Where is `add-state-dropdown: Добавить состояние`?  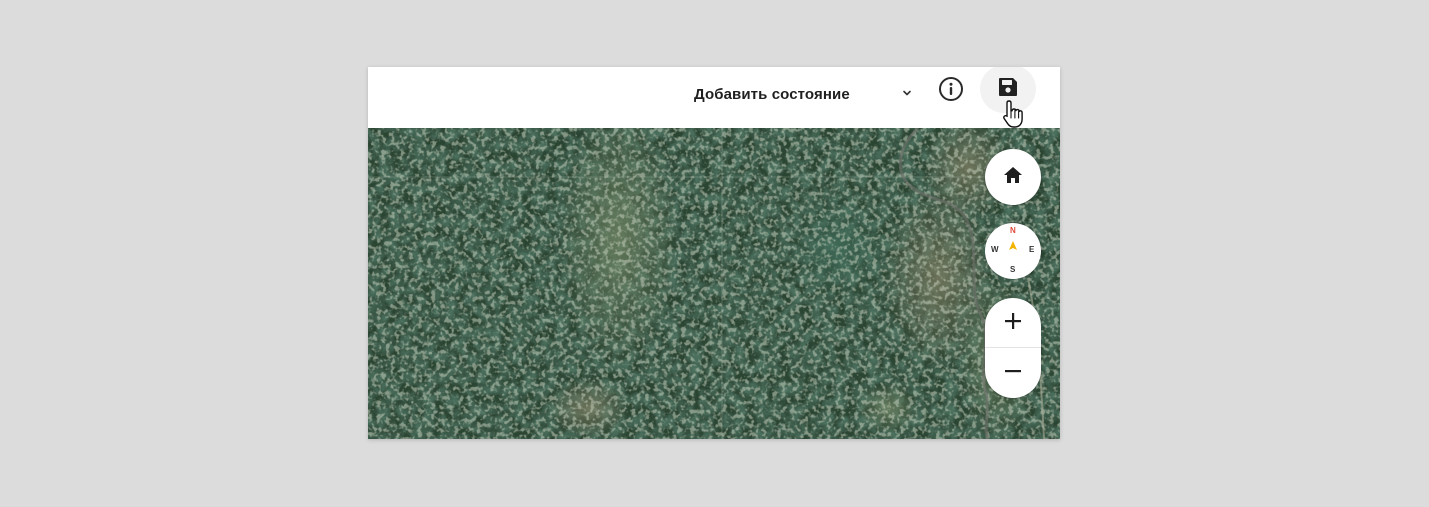 add-state-dropdown: Добавить состояние is located at coordinates (799, 94).